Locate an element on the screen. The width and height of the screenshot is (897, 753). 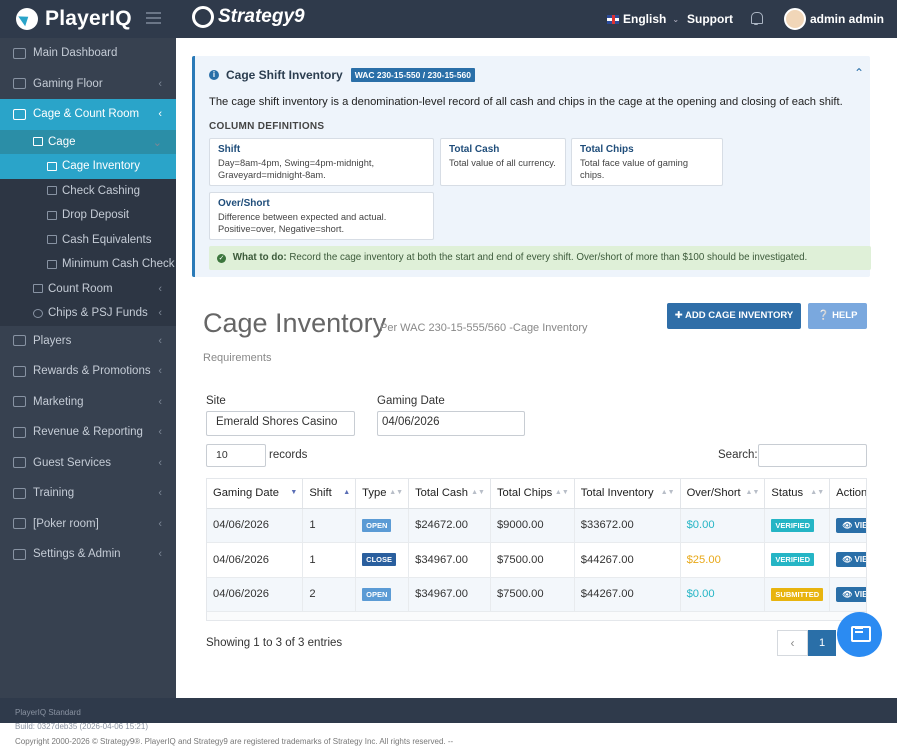
sidebar-item-training: Training ‹ is located at coordinates (88, 493).